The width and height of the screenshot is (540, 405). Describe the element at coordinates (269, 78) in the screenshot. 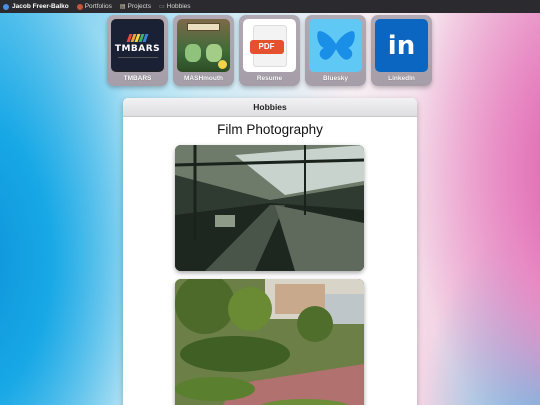

I see `tile-label: Resume` at that location.